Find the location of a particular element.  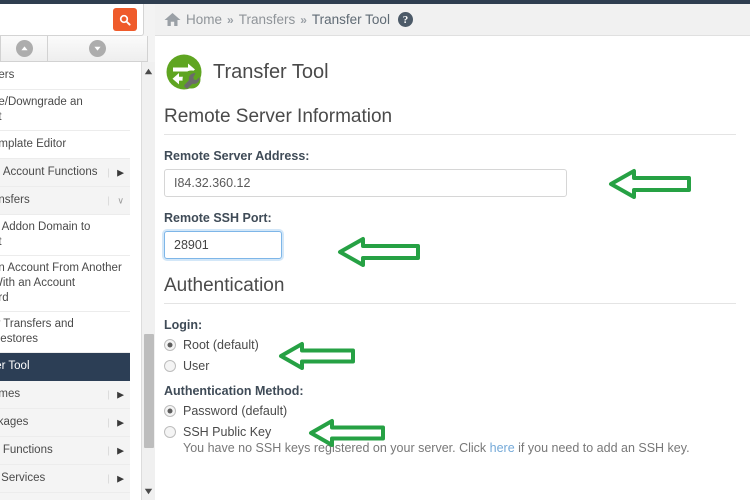

radio-auth-sshkey-label: SSH Public Key is located at coordinates (227, 432).